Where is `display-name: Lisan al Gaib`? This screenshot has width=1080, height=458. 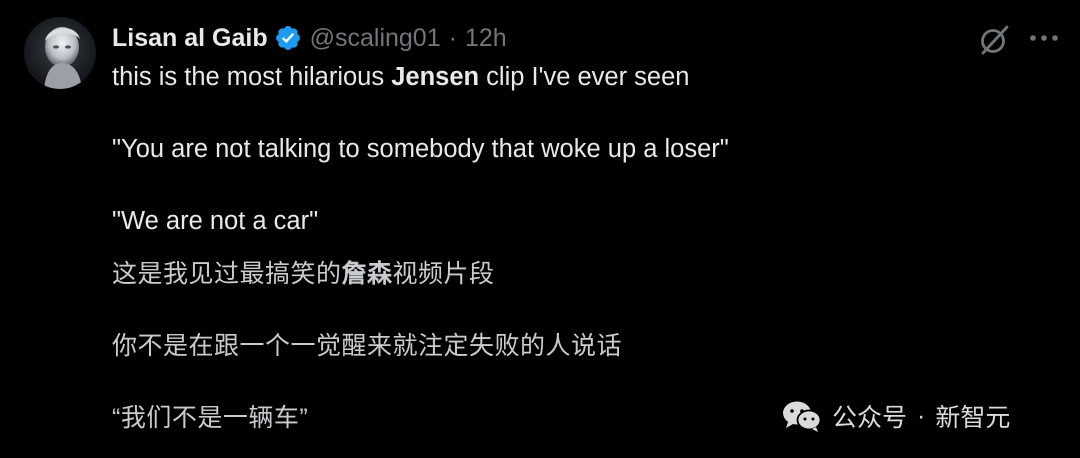
display-name: Lisan al Gaib is located at coordinates (190, 38).